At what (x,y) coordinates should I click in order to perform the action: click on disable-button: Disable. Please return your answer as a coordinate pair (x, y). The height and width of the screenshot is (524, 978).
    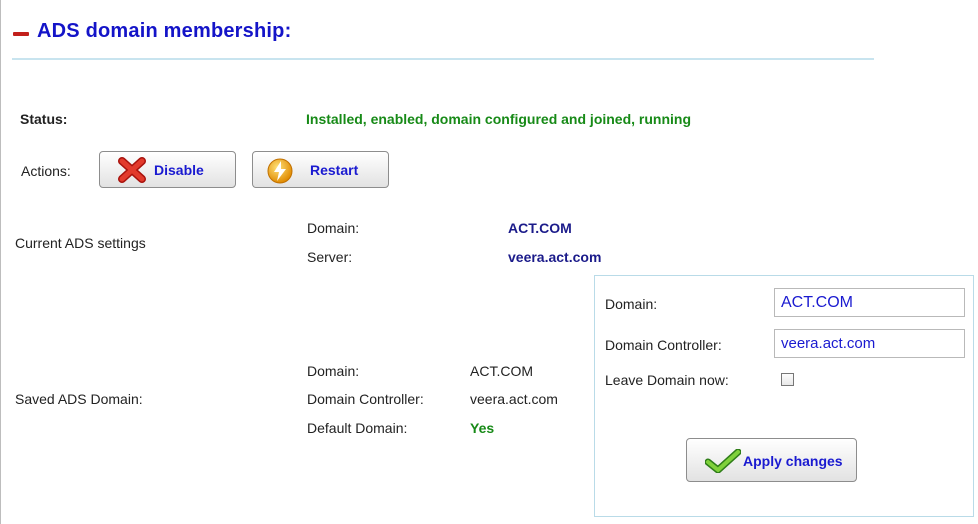
    Looking at the image, I should click on (167, 169).